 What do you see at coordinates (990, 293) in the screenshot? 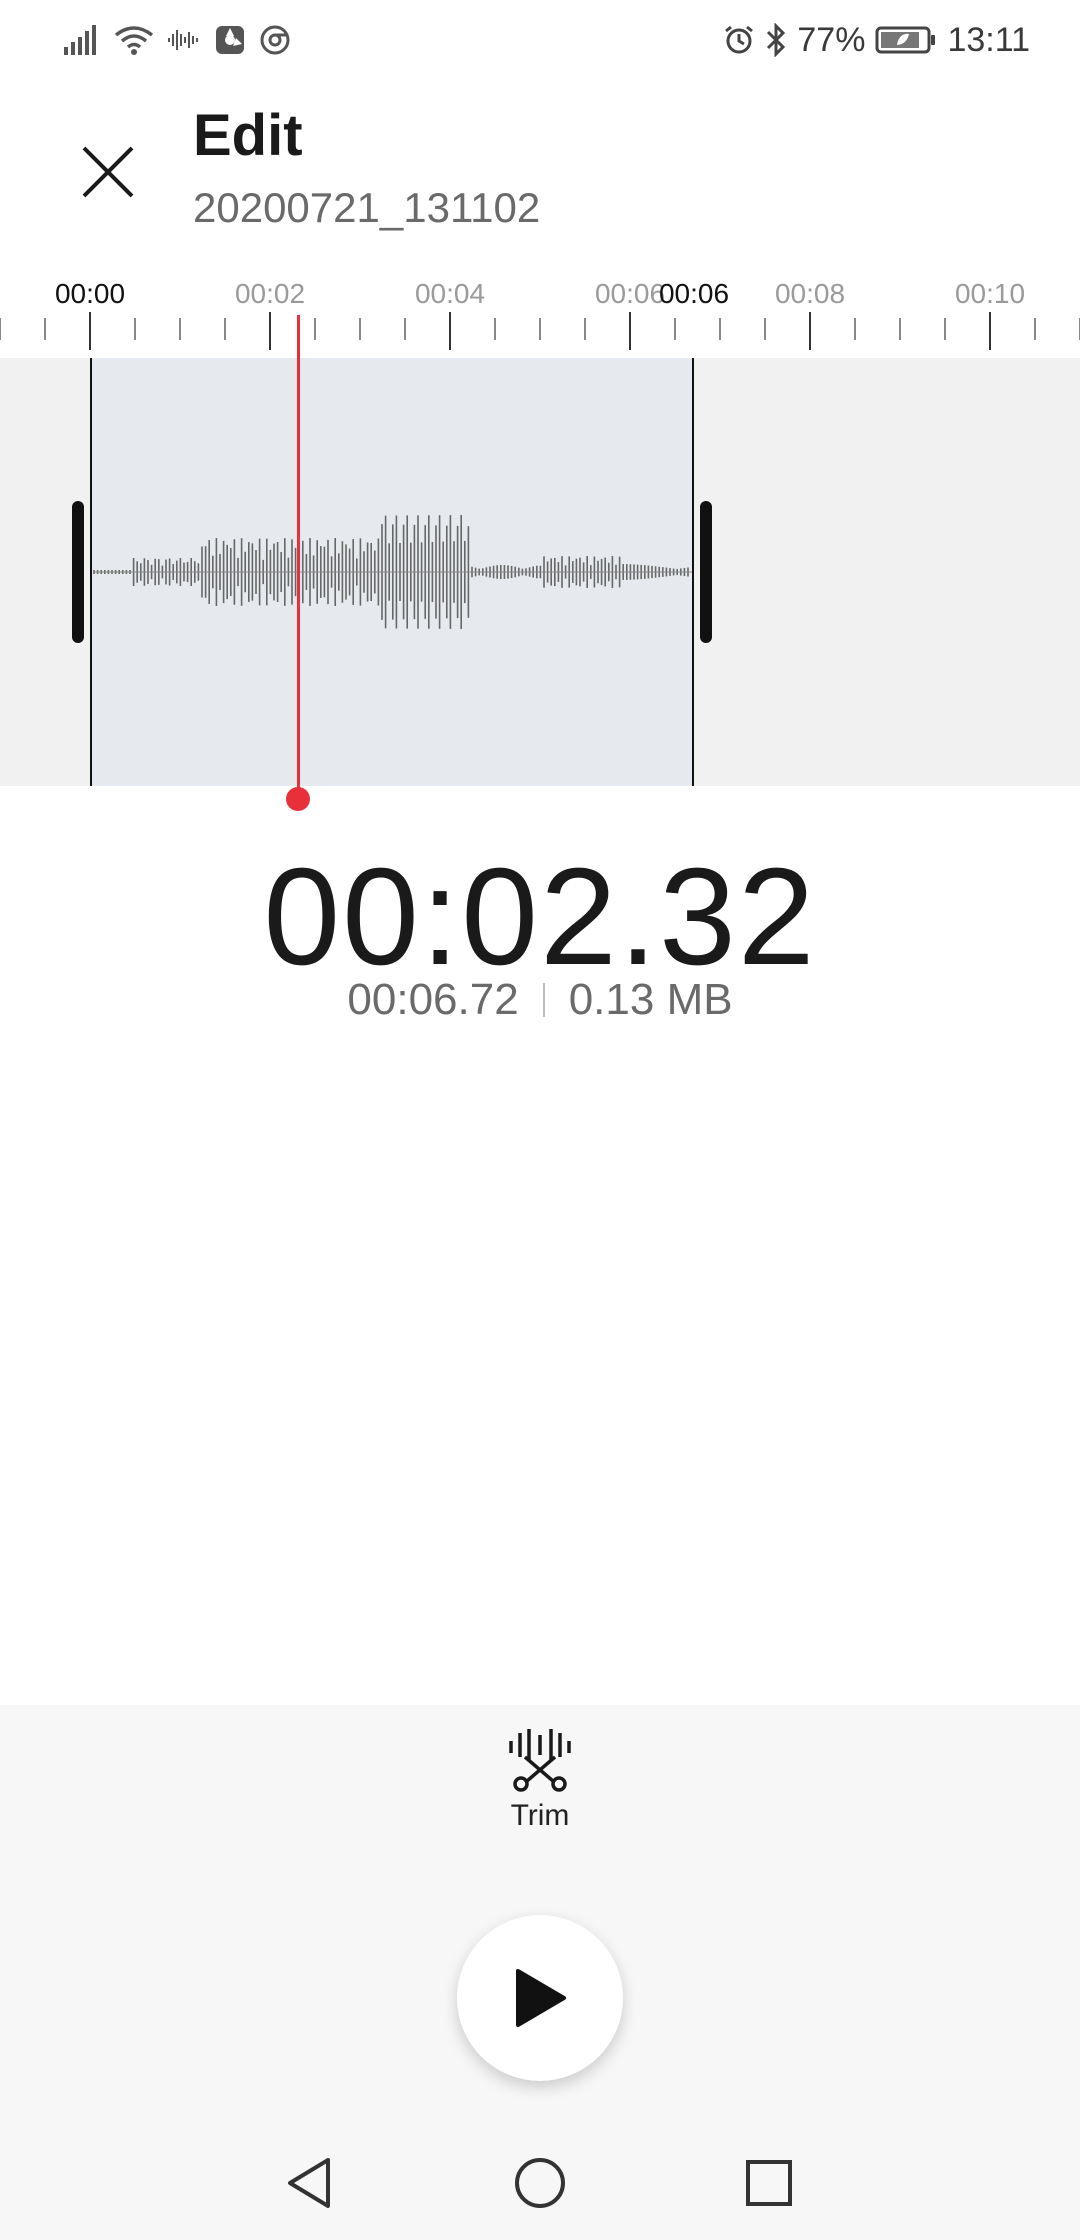
I see `tick-label: 00:10` at bounding box center [990, 293].